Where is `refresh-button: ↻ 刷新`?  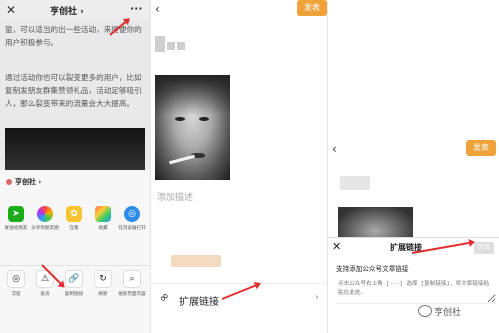 refresh-button: ↻ 刷新 is located at coordinates (103, 283).